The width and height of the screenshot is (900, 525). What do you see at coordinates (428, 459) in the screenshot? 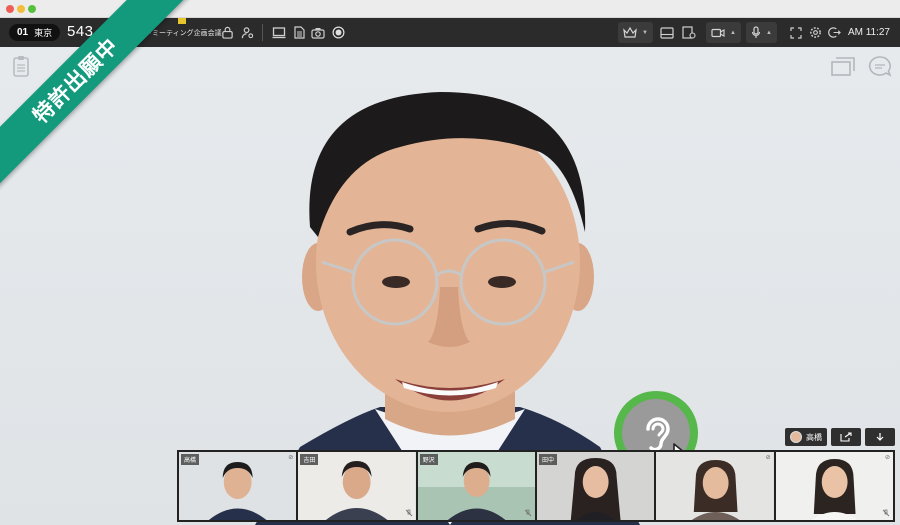
I see `participant-name: 野沢` at bounding box center [428, 459].